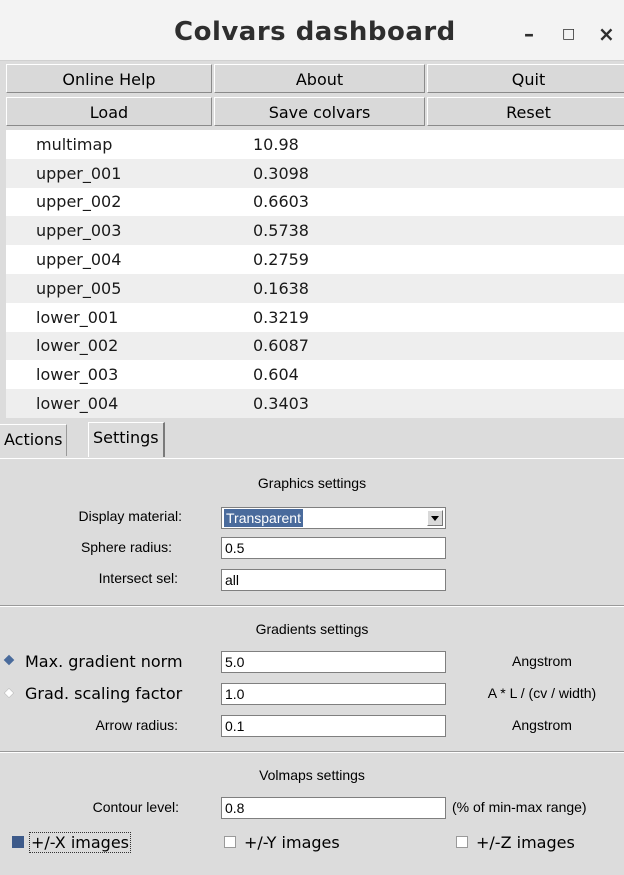 This screenshot has height=875, width=624. I want to click on z-images-checkbox, so click(462, 842).